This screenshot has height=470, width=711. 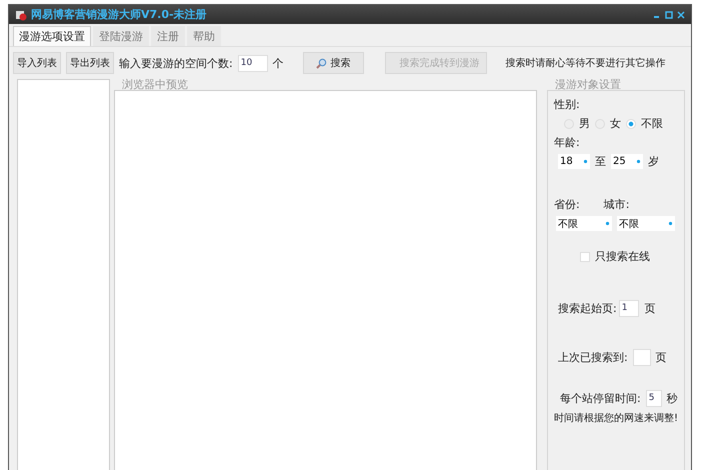 I want to click on province-select: 不限, so click(x=584, y=223).